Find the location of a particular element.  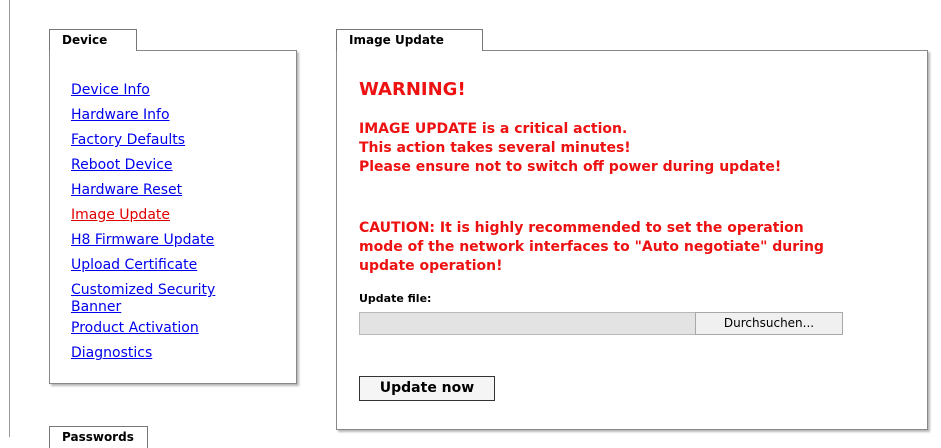

hardware-reset-link: Hardware Reset is located at coordinates (126, 190).